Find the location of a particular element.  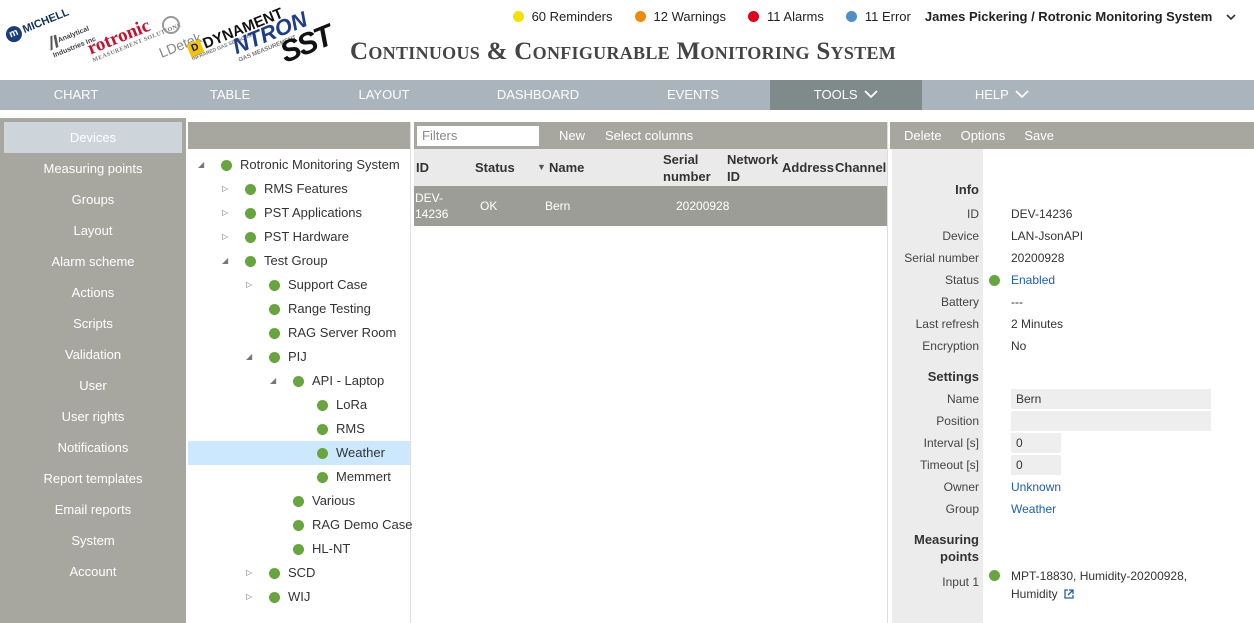

name-input: Bern is located at coordinates (1111, 399).